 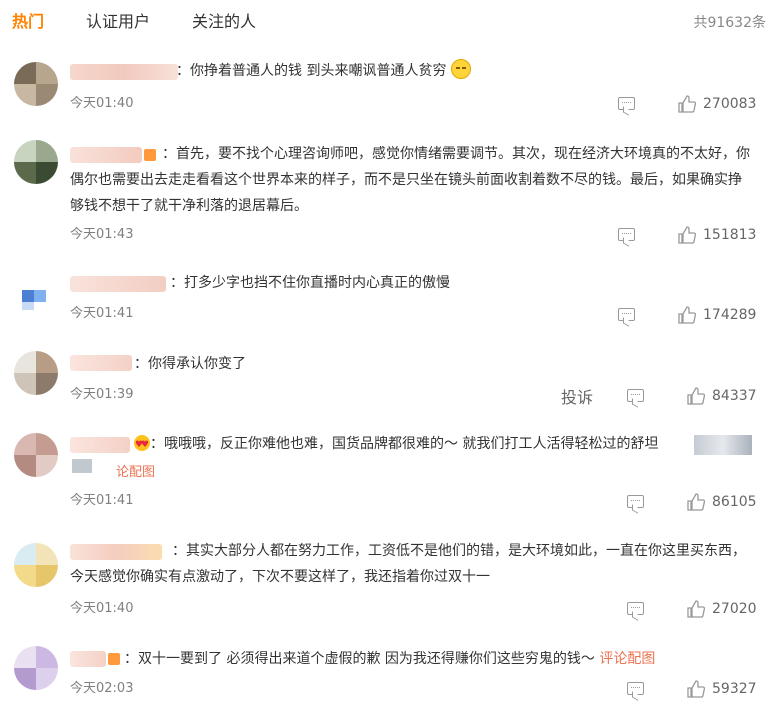 I want to click on heart-eyes-emoji-icon, so click(x=142, y=445).